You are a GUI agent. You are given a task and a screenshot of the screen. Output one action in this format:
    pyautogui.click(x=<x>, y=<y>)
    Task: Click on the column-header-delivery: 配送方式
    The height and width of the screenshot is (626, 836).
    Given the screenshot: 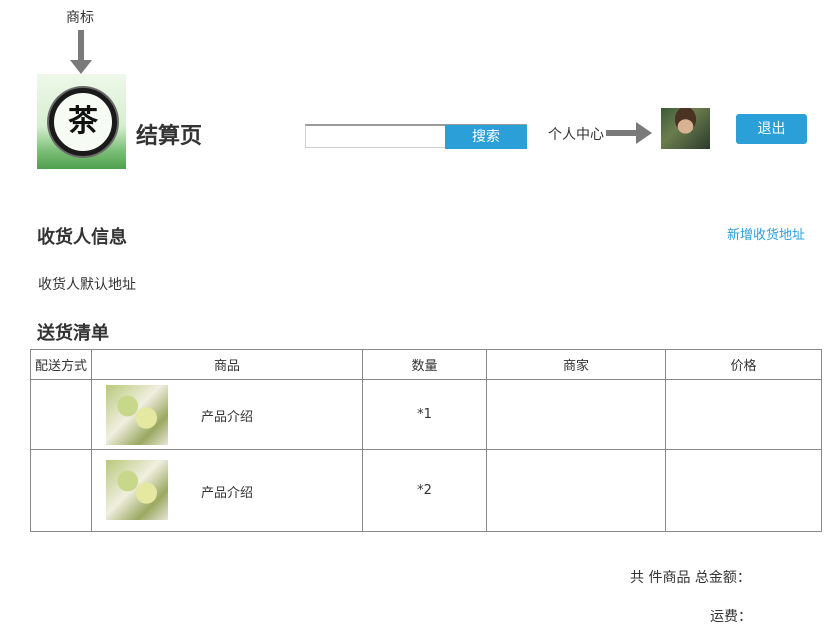 What is the action you would take?
    pyautogui.click(x=61, y=364)
    